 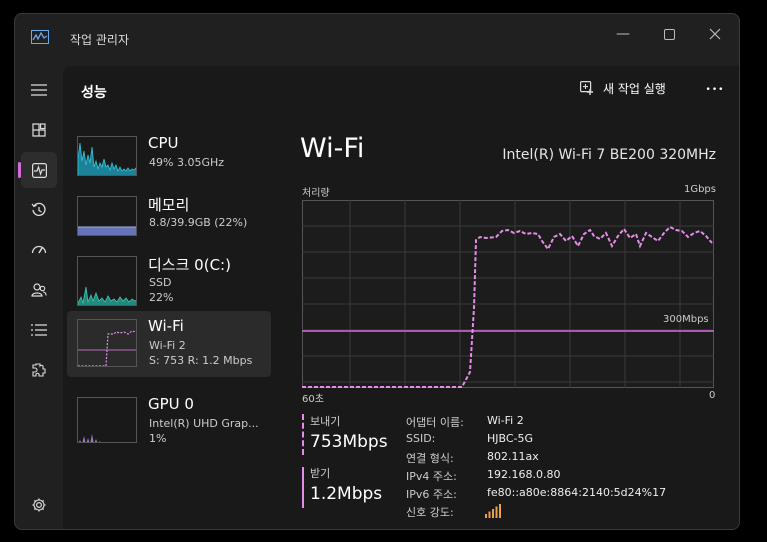 I want to click on send-label: 보내기, so click(x=325, y=421).